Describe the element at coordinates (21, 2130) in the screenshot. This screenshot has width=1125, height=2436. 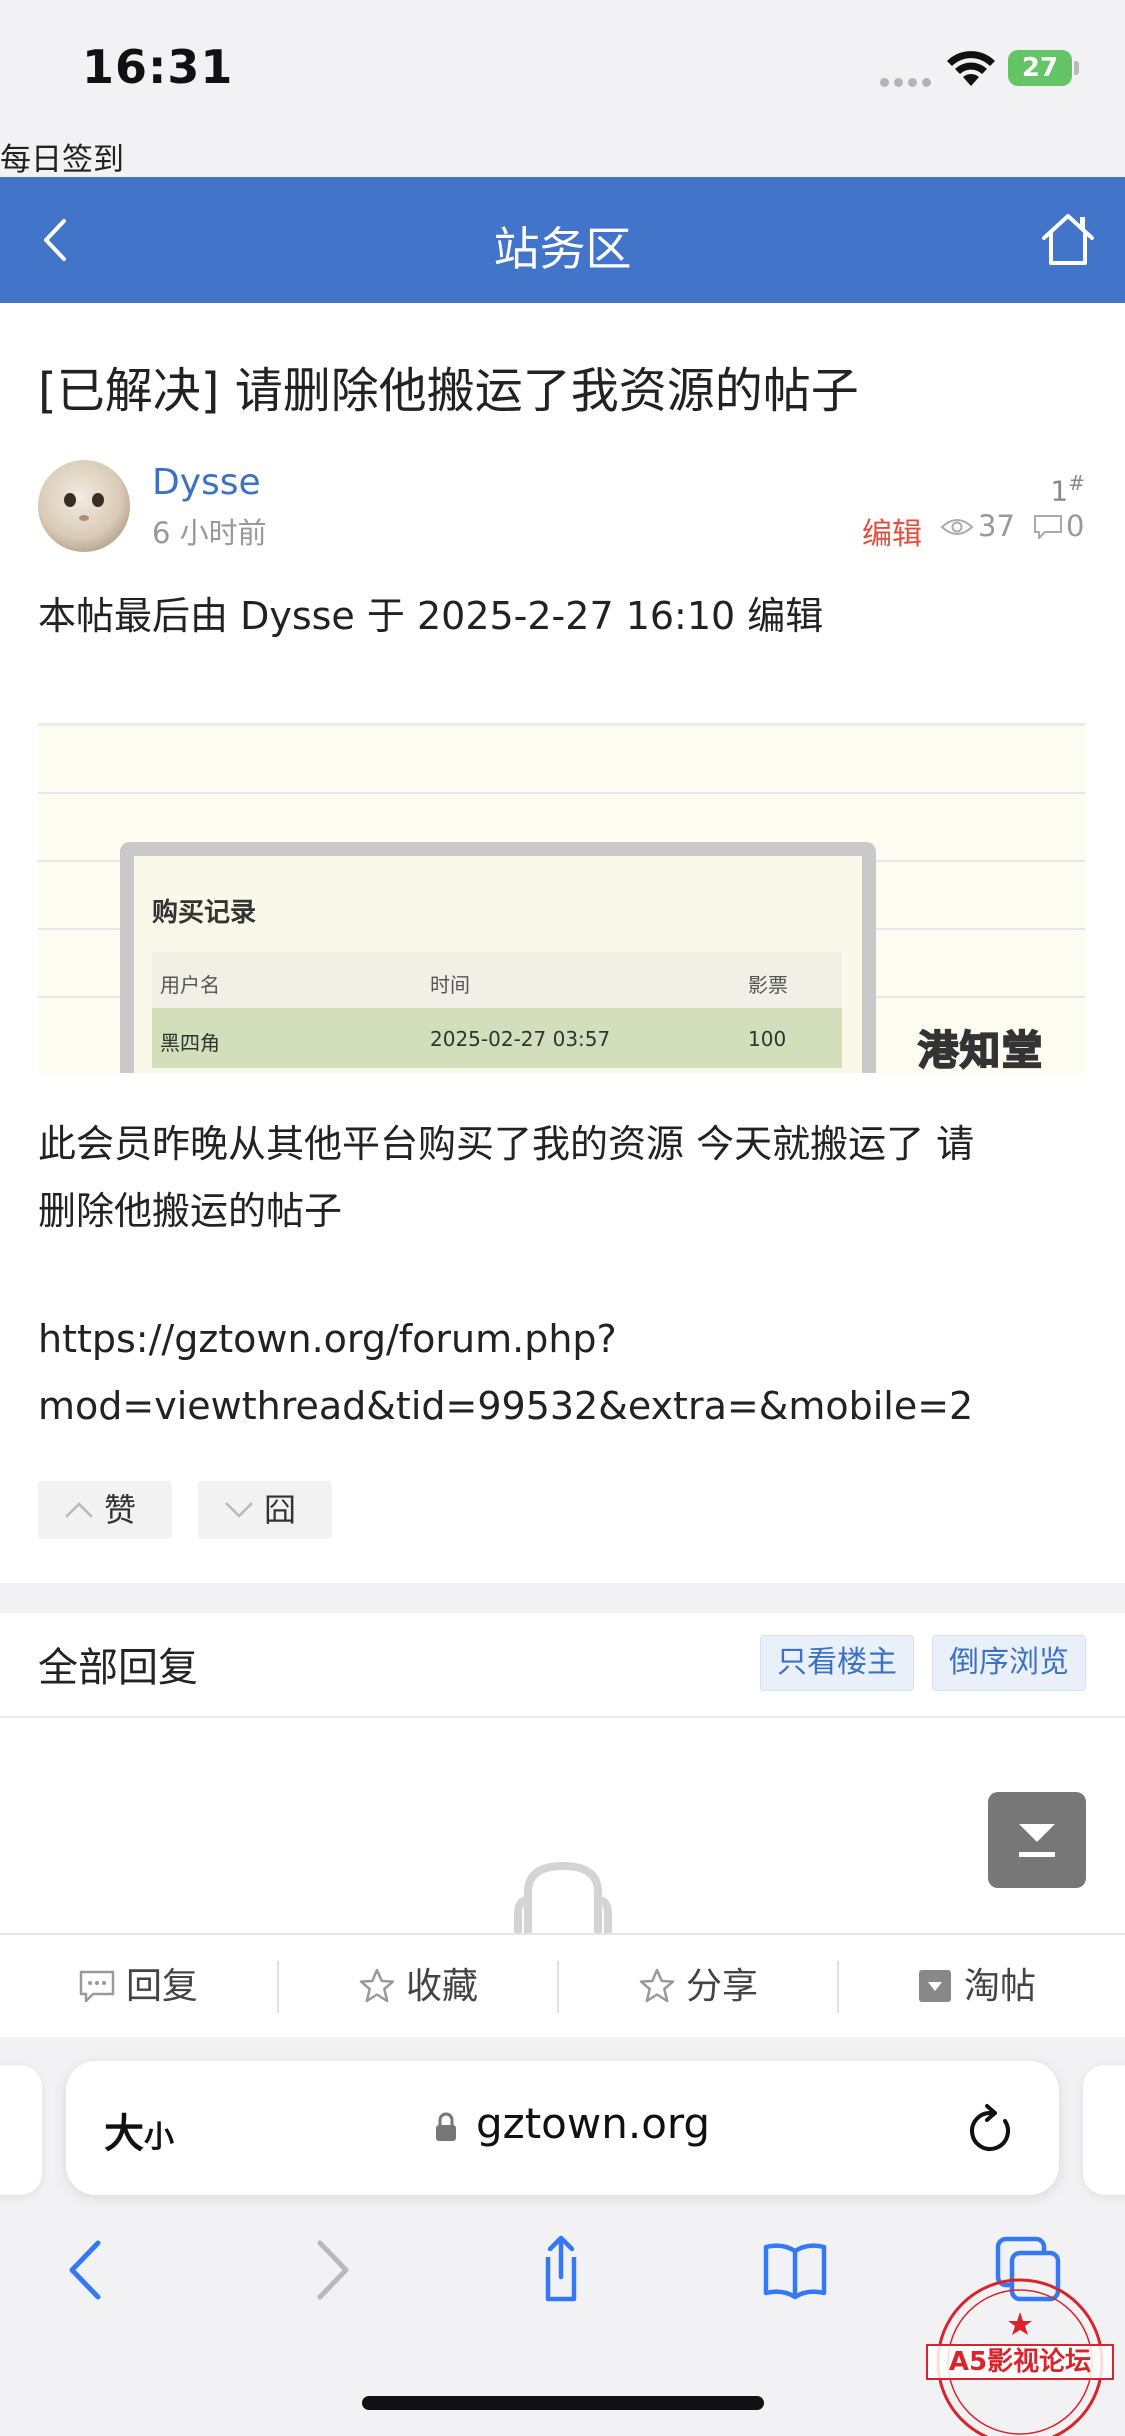
I see `previous-tab-card` at that location.